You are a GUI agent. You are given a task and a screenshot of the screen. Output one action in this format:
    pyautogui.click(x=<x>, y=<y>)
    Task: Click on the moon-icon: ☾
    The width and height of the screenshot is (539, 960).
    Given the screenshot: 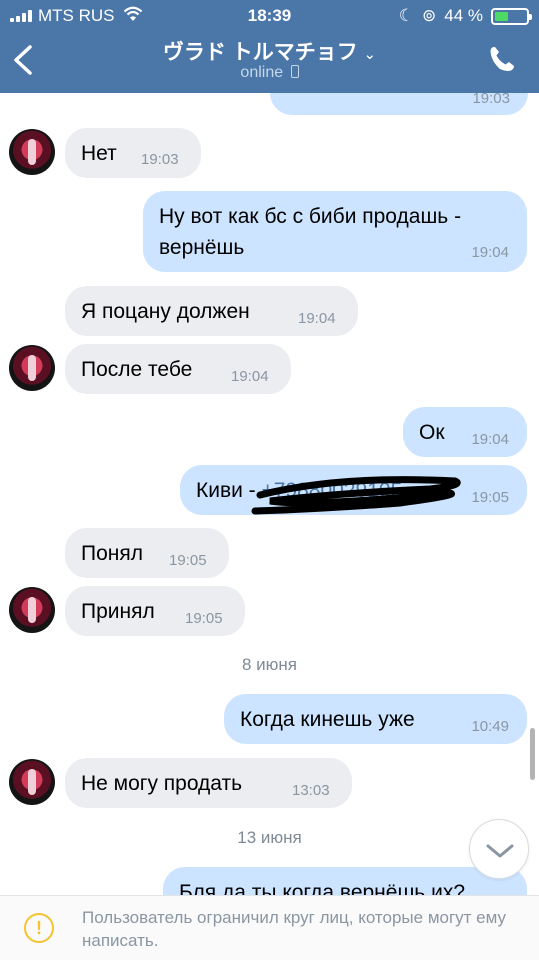 What is the action you would take?
    pyautogui.click(x=406, y=15)
    